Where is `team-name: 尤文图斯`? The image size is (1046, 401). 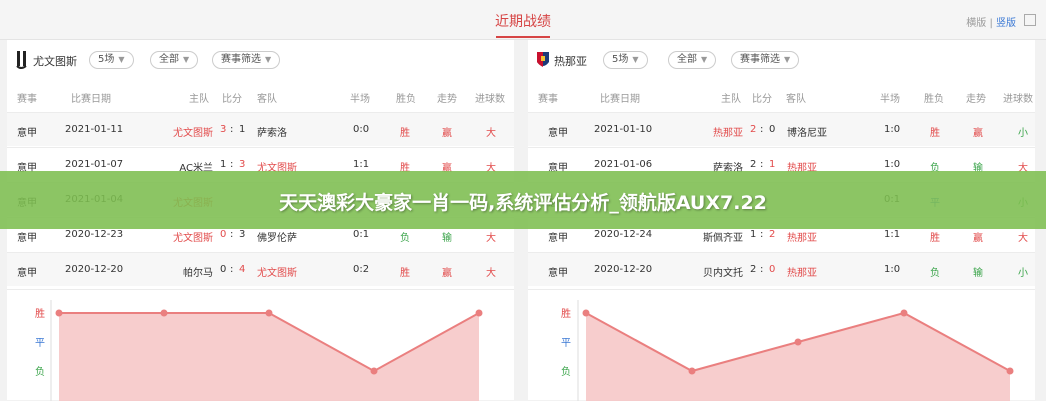
team-name: 尤文图斯 is located at coordinates (55, 61).